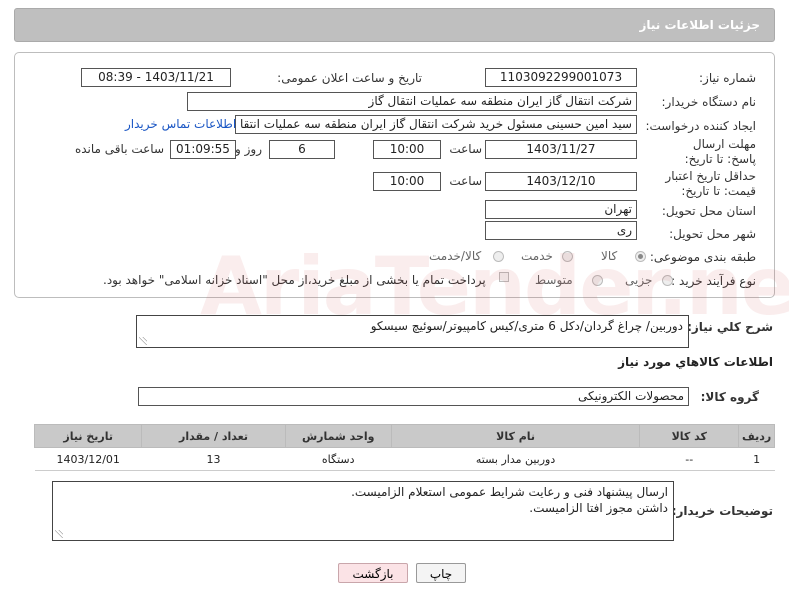 This screenshot has height=598, width=789. What do you see at coordinates (639, 280) in the screenshot?
I see `process-option-minor: جزیی` at bounding box center [639, 280].